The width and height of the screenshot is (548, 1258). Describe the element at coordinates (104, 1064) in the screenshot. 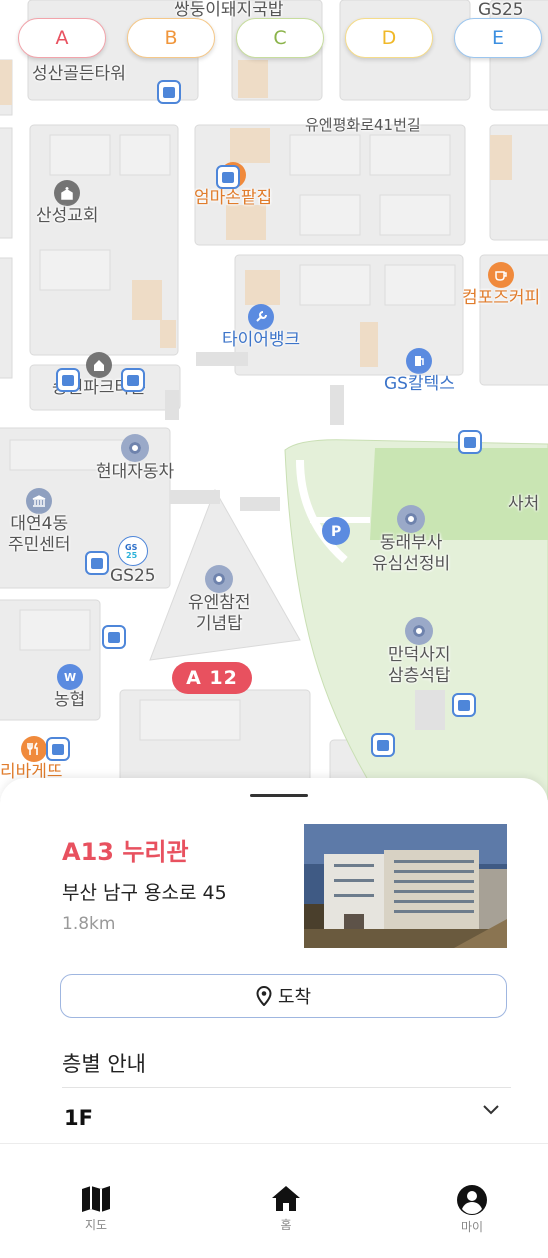

I see `floor-guide-title: 층별 안내` at that location.